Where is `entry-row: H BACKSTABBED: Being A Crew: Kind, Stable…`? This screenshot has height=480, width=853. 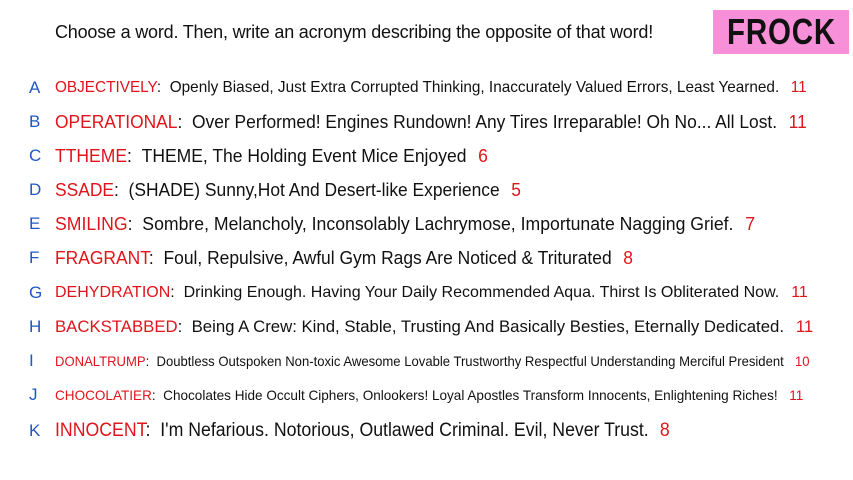 entry-row: H BACKSTABBED: Being A Crew: Kind, Stable… is located at coordinates (426, 327).